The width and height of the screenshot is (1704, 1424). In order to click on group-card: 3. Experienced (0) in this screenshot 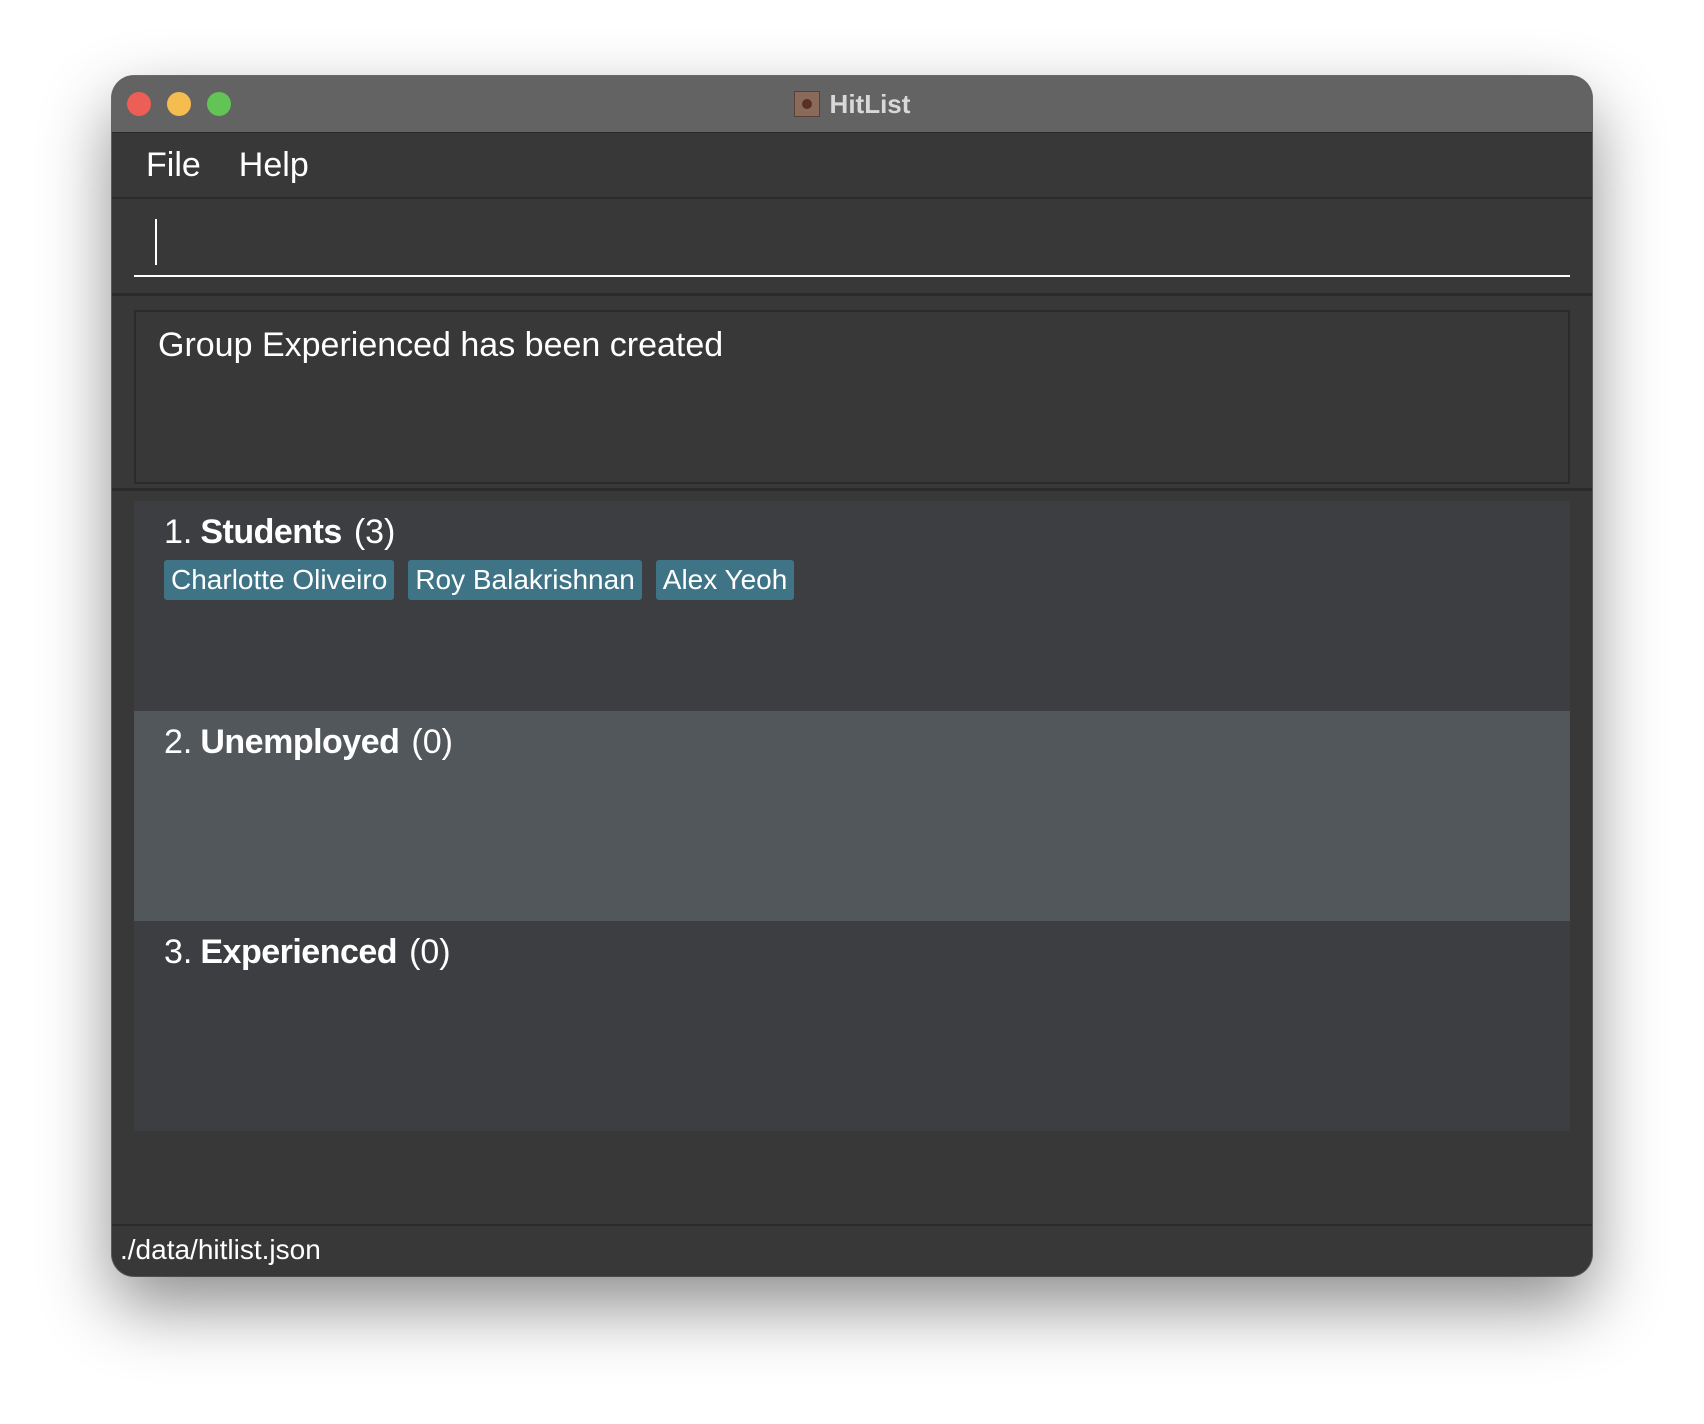, I will do `click(852, 1026)`.